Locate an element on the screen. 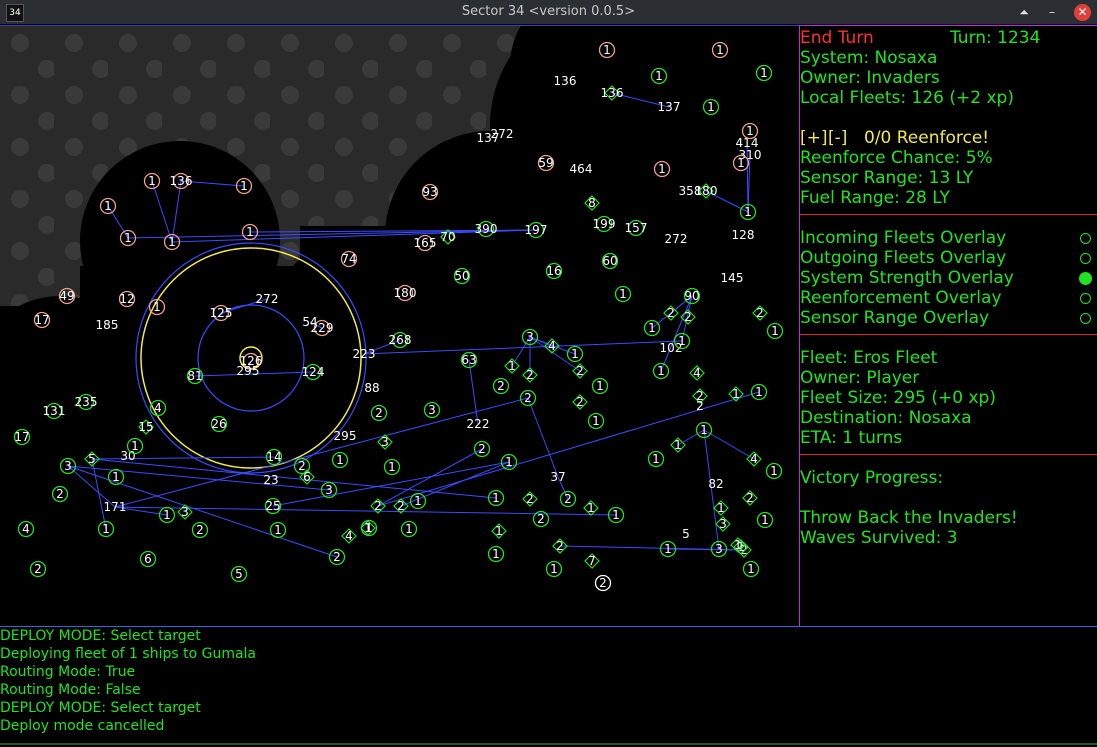 The image size is (1097, 747). star-system: 171 is located at coordinates (115, 507).